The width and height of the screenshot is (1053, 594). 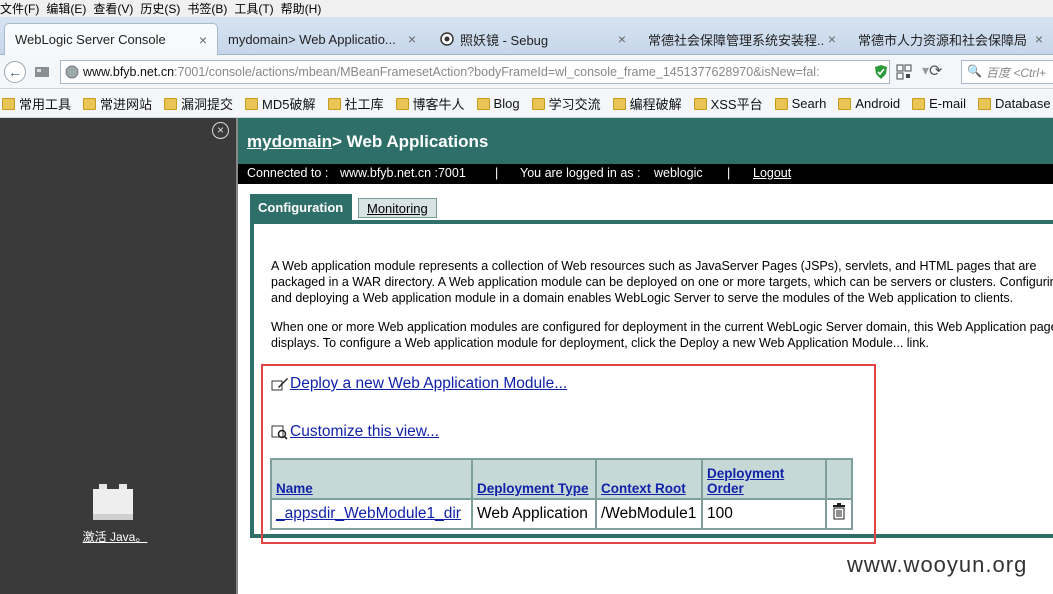 I want to click on tab-title: 常德市人力资源和社会保障局, so click(x=943, y=40).